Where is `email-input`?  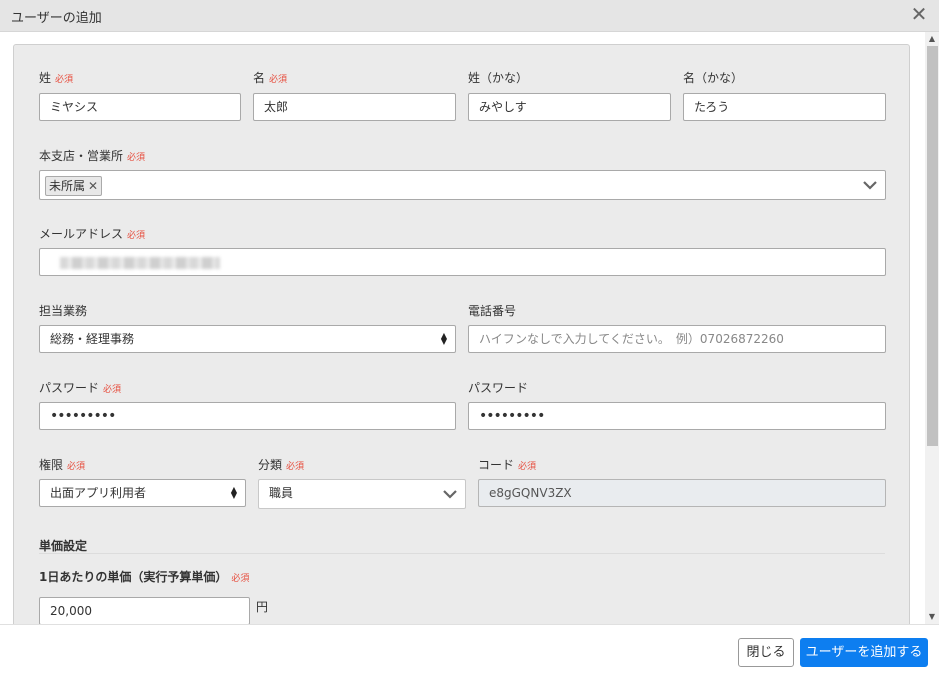 email-input is located at coordinates (462, 262).